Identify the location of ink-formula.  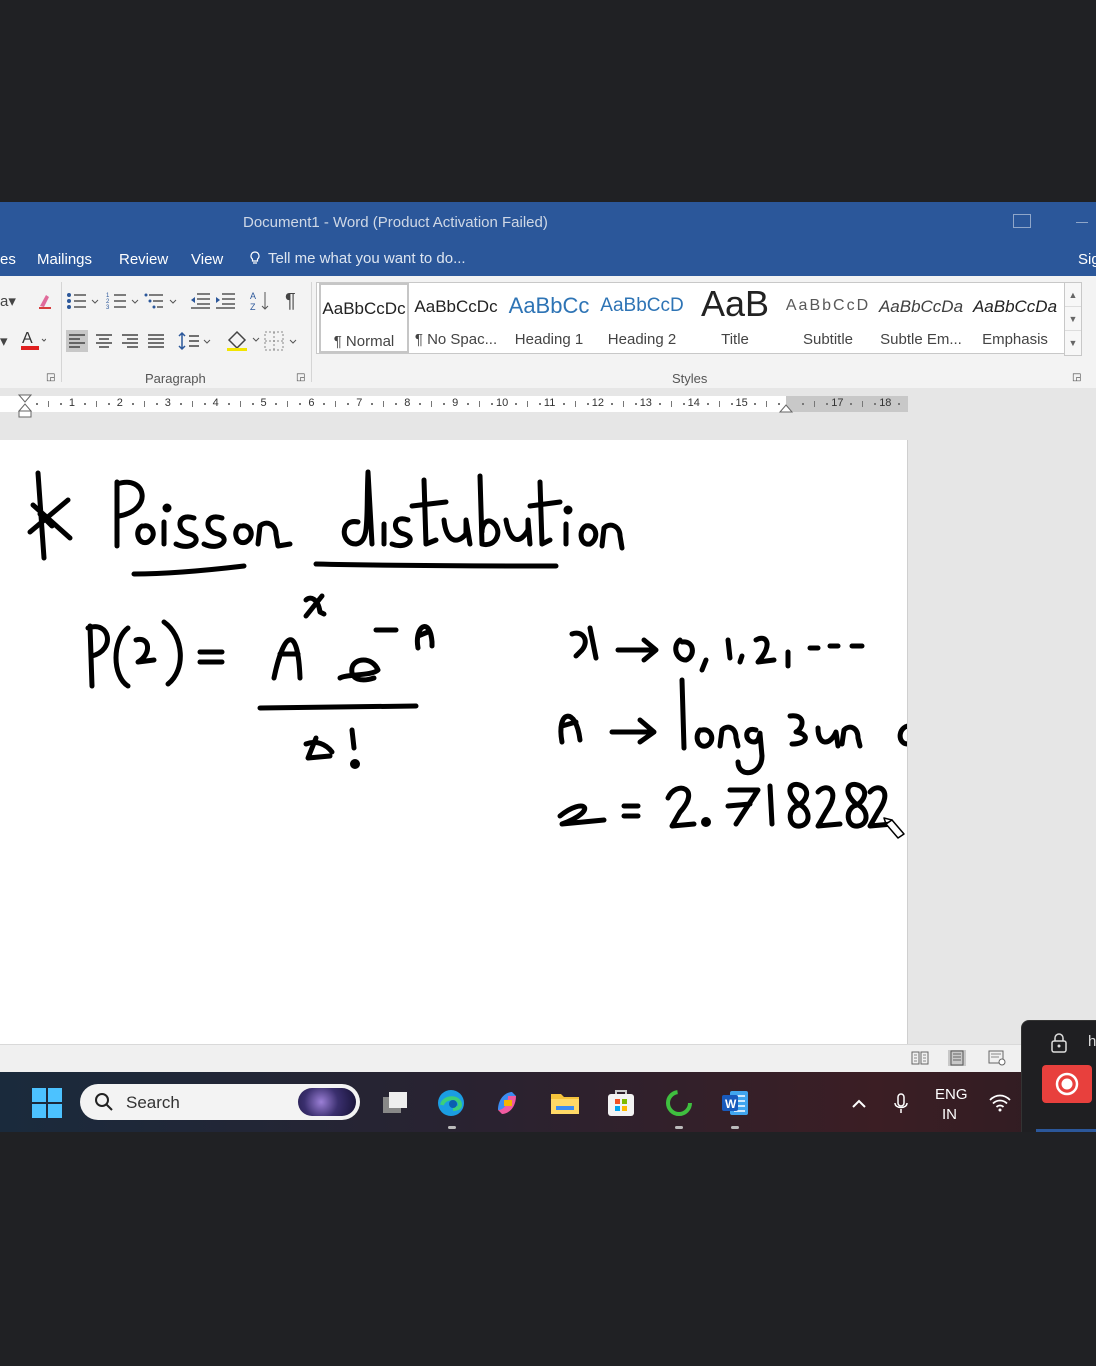
(260, 681).